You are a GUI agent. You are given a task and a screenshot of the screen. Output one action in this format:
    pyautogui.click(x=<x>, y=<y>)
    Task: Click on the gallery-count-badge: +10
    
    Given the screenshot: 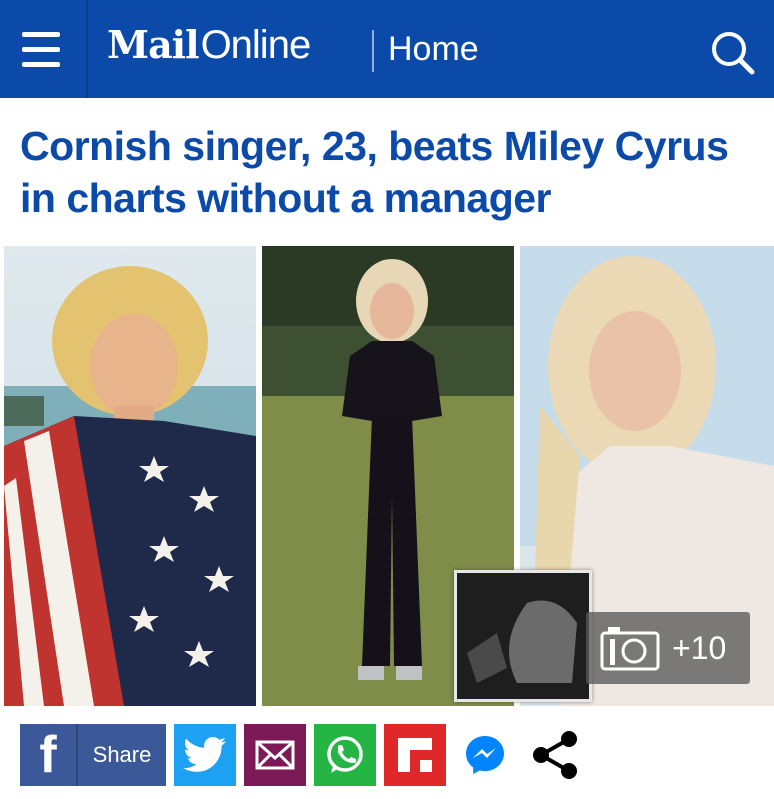 What is the action you would take?
    pyautogui.click(x=668, y=648)
    